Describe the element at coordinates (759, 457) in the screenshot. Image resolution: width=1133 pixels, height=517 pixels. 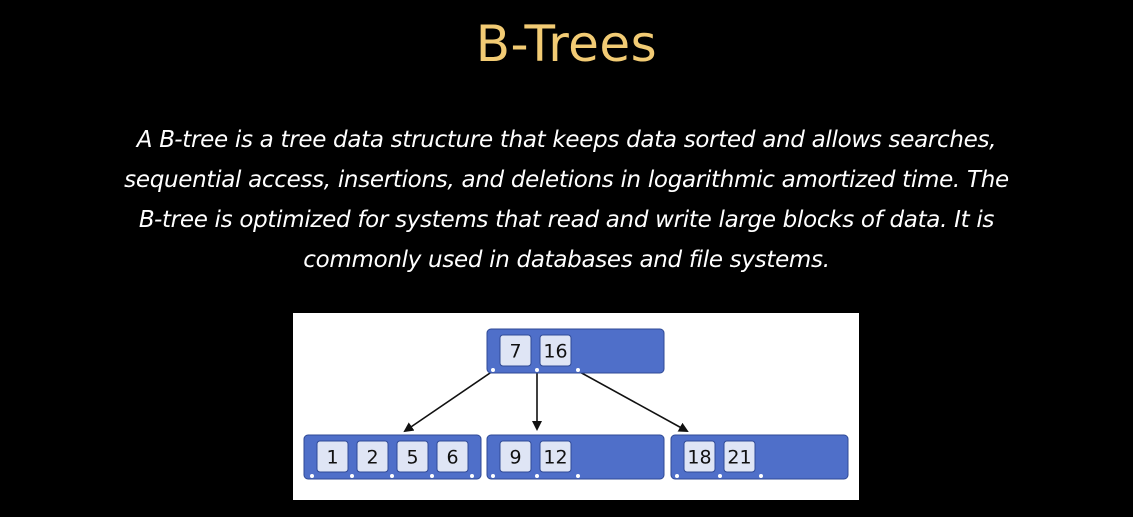
I see `child-node-3: 18 21` at that location.